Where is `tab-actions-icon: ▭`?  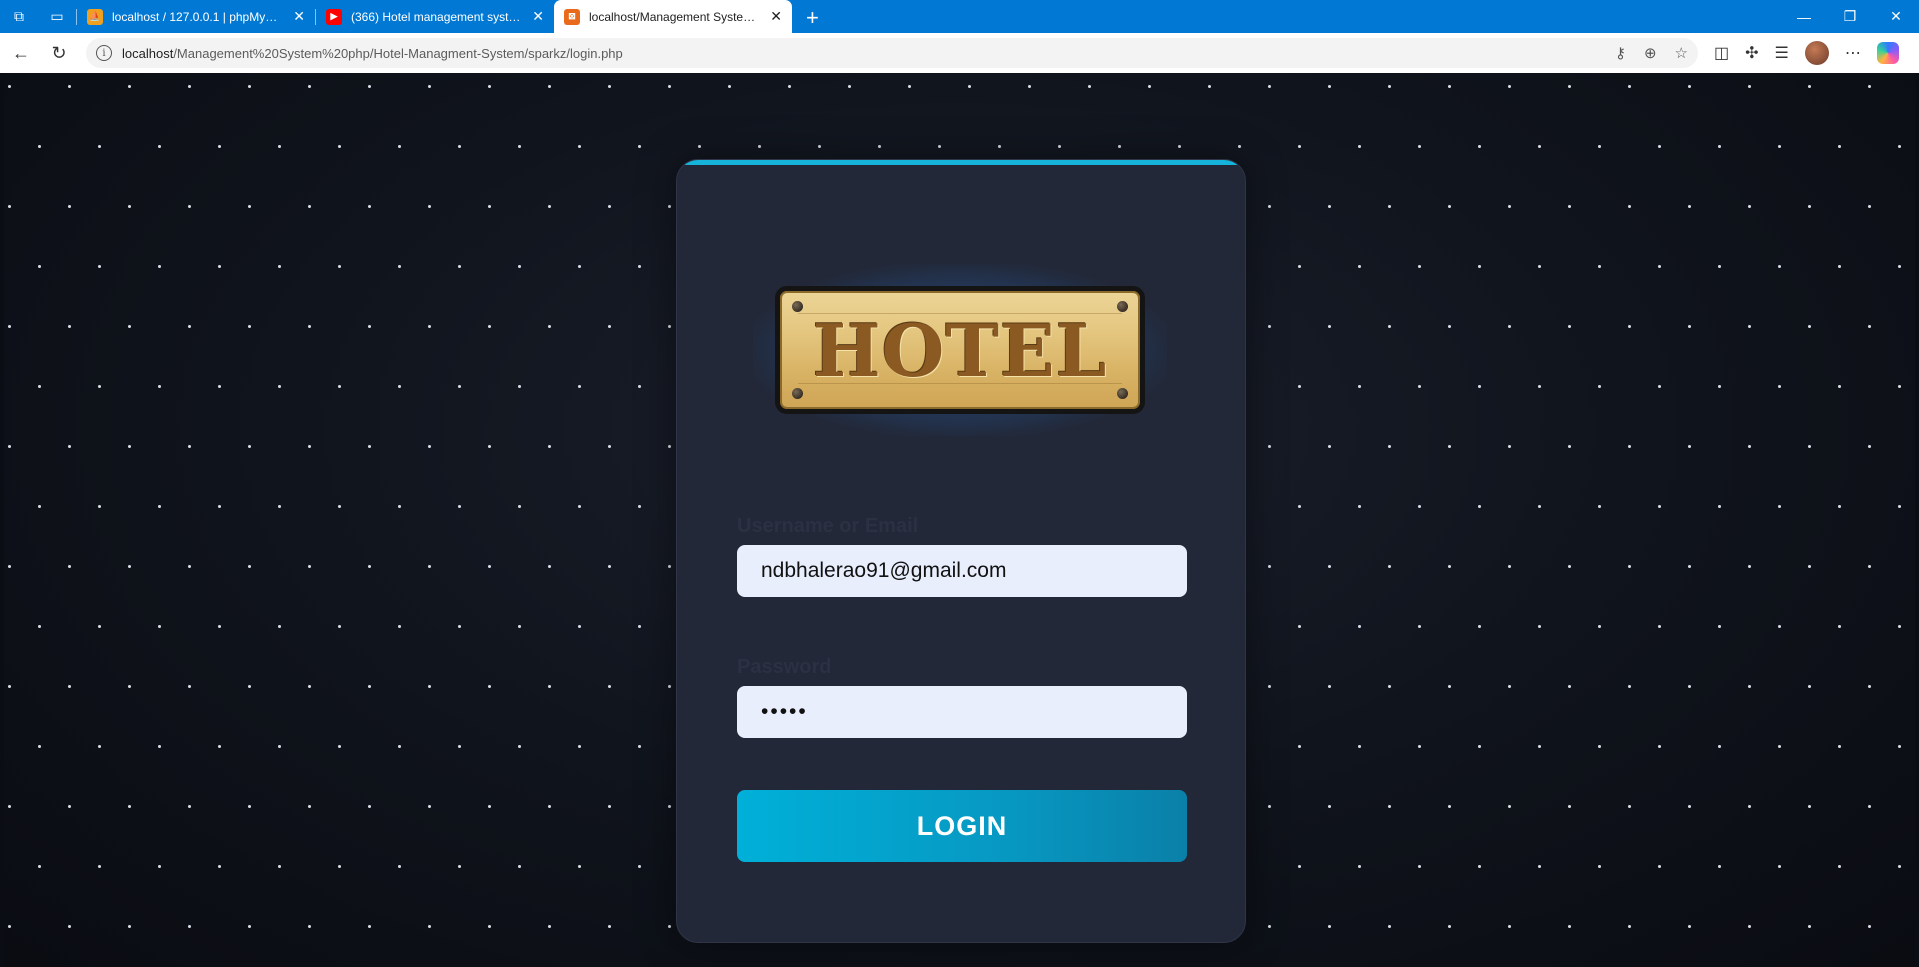 tab-actions-icon: ▭ is located at coordinates (57, 16).